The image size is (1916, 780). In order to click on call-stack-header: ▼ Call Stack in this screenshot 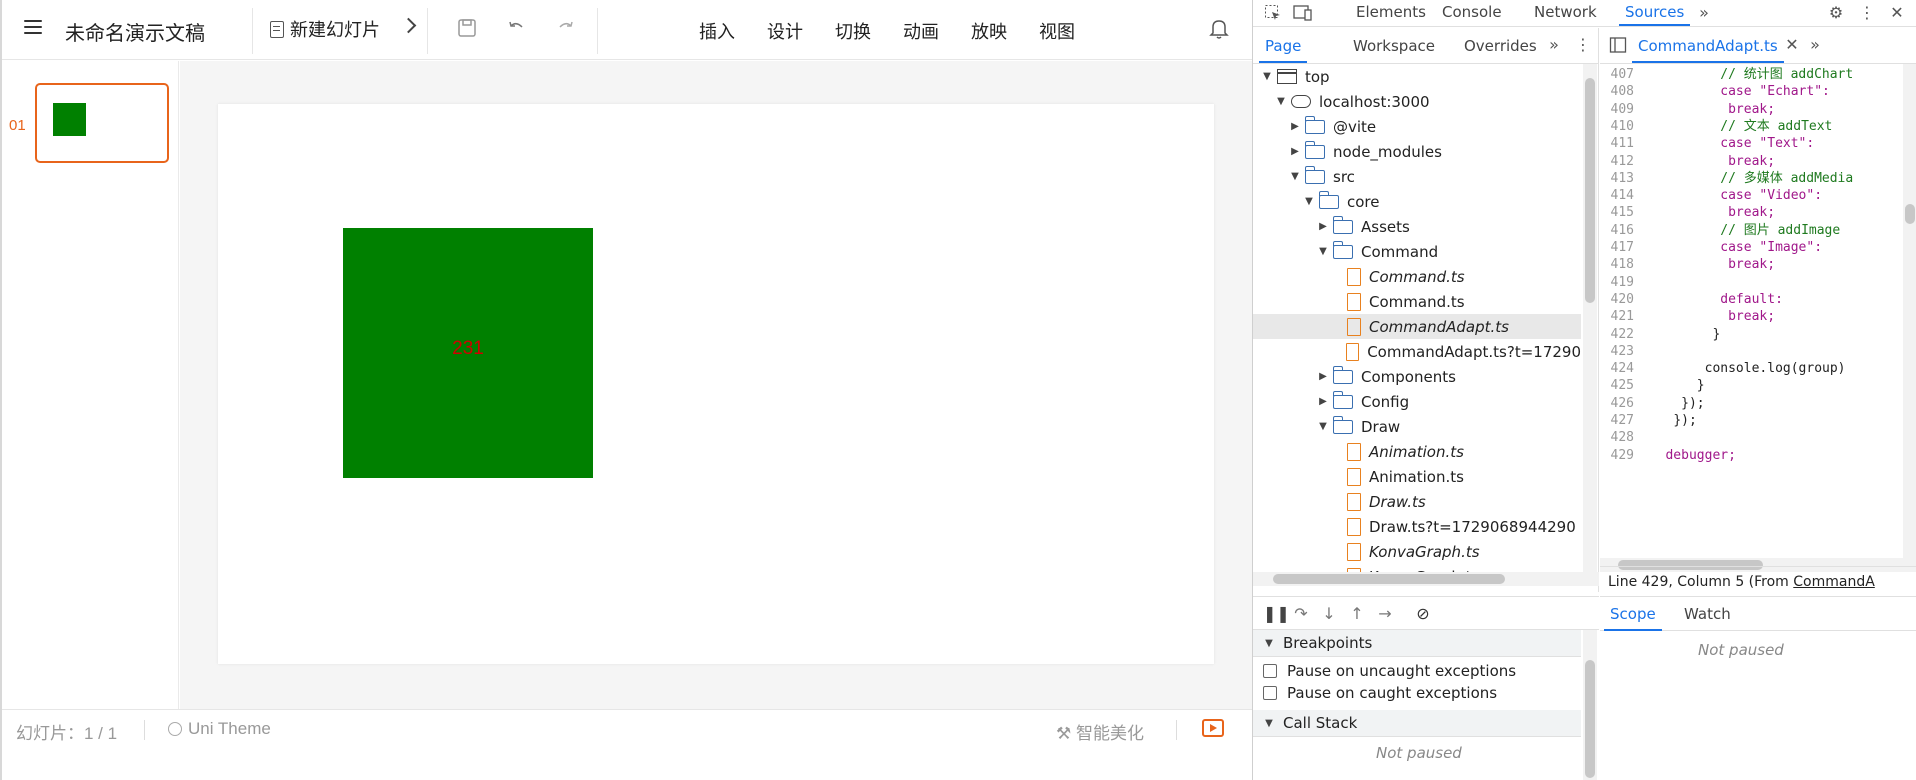, I will do `click(1417, 723)`.